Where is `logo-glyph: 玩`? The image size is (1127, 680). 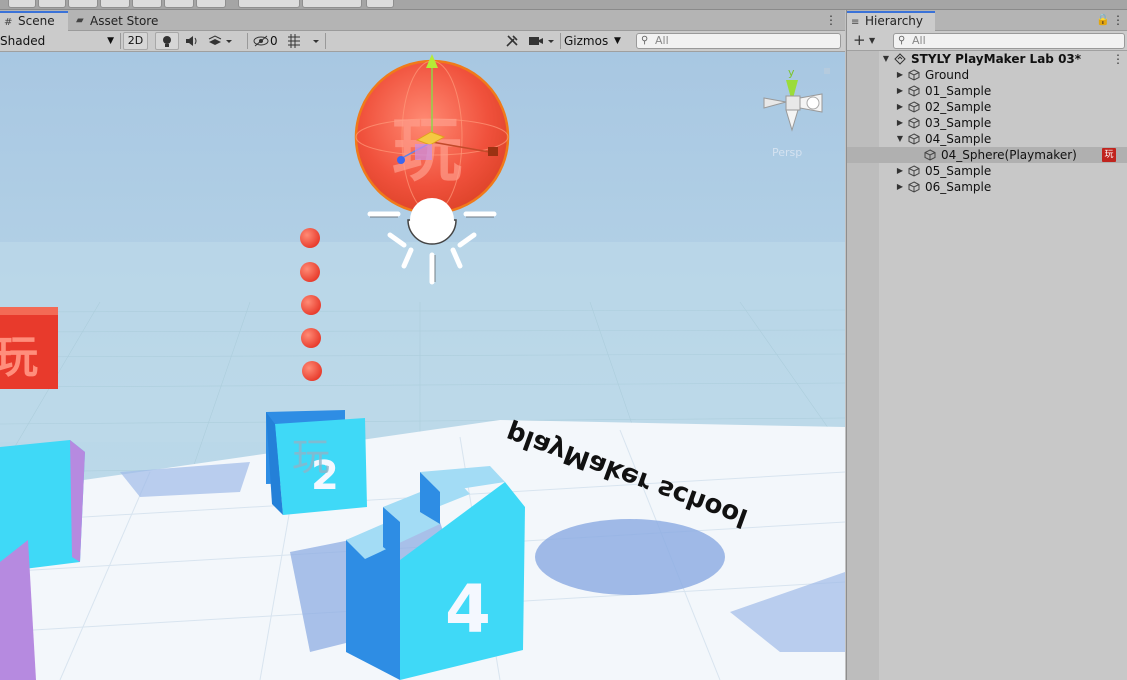
logo-glyph: 玩 is located at coordinates (19, 357).